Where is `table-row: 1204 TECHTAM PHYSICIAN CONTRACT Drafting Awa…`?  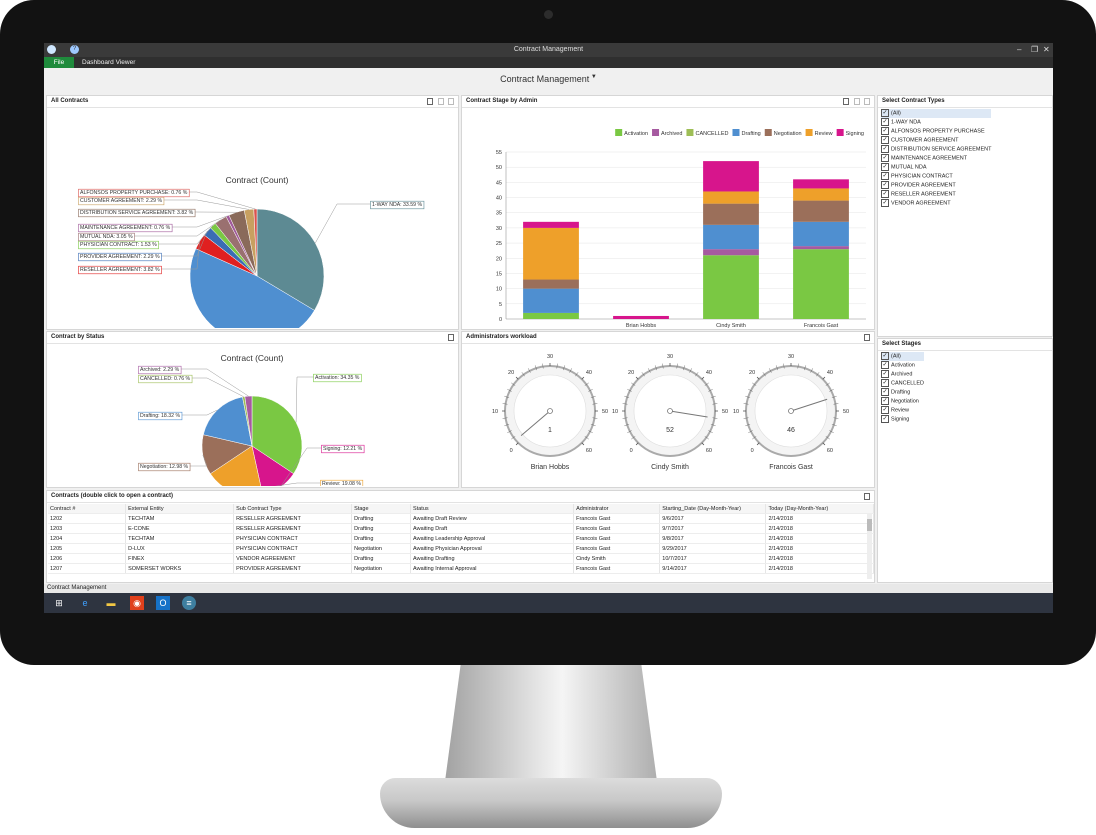 table-row: 1204 TECHTAM PHYSICIAN CONTRACT Drafting Awa… is located at coordinates (461, 538).